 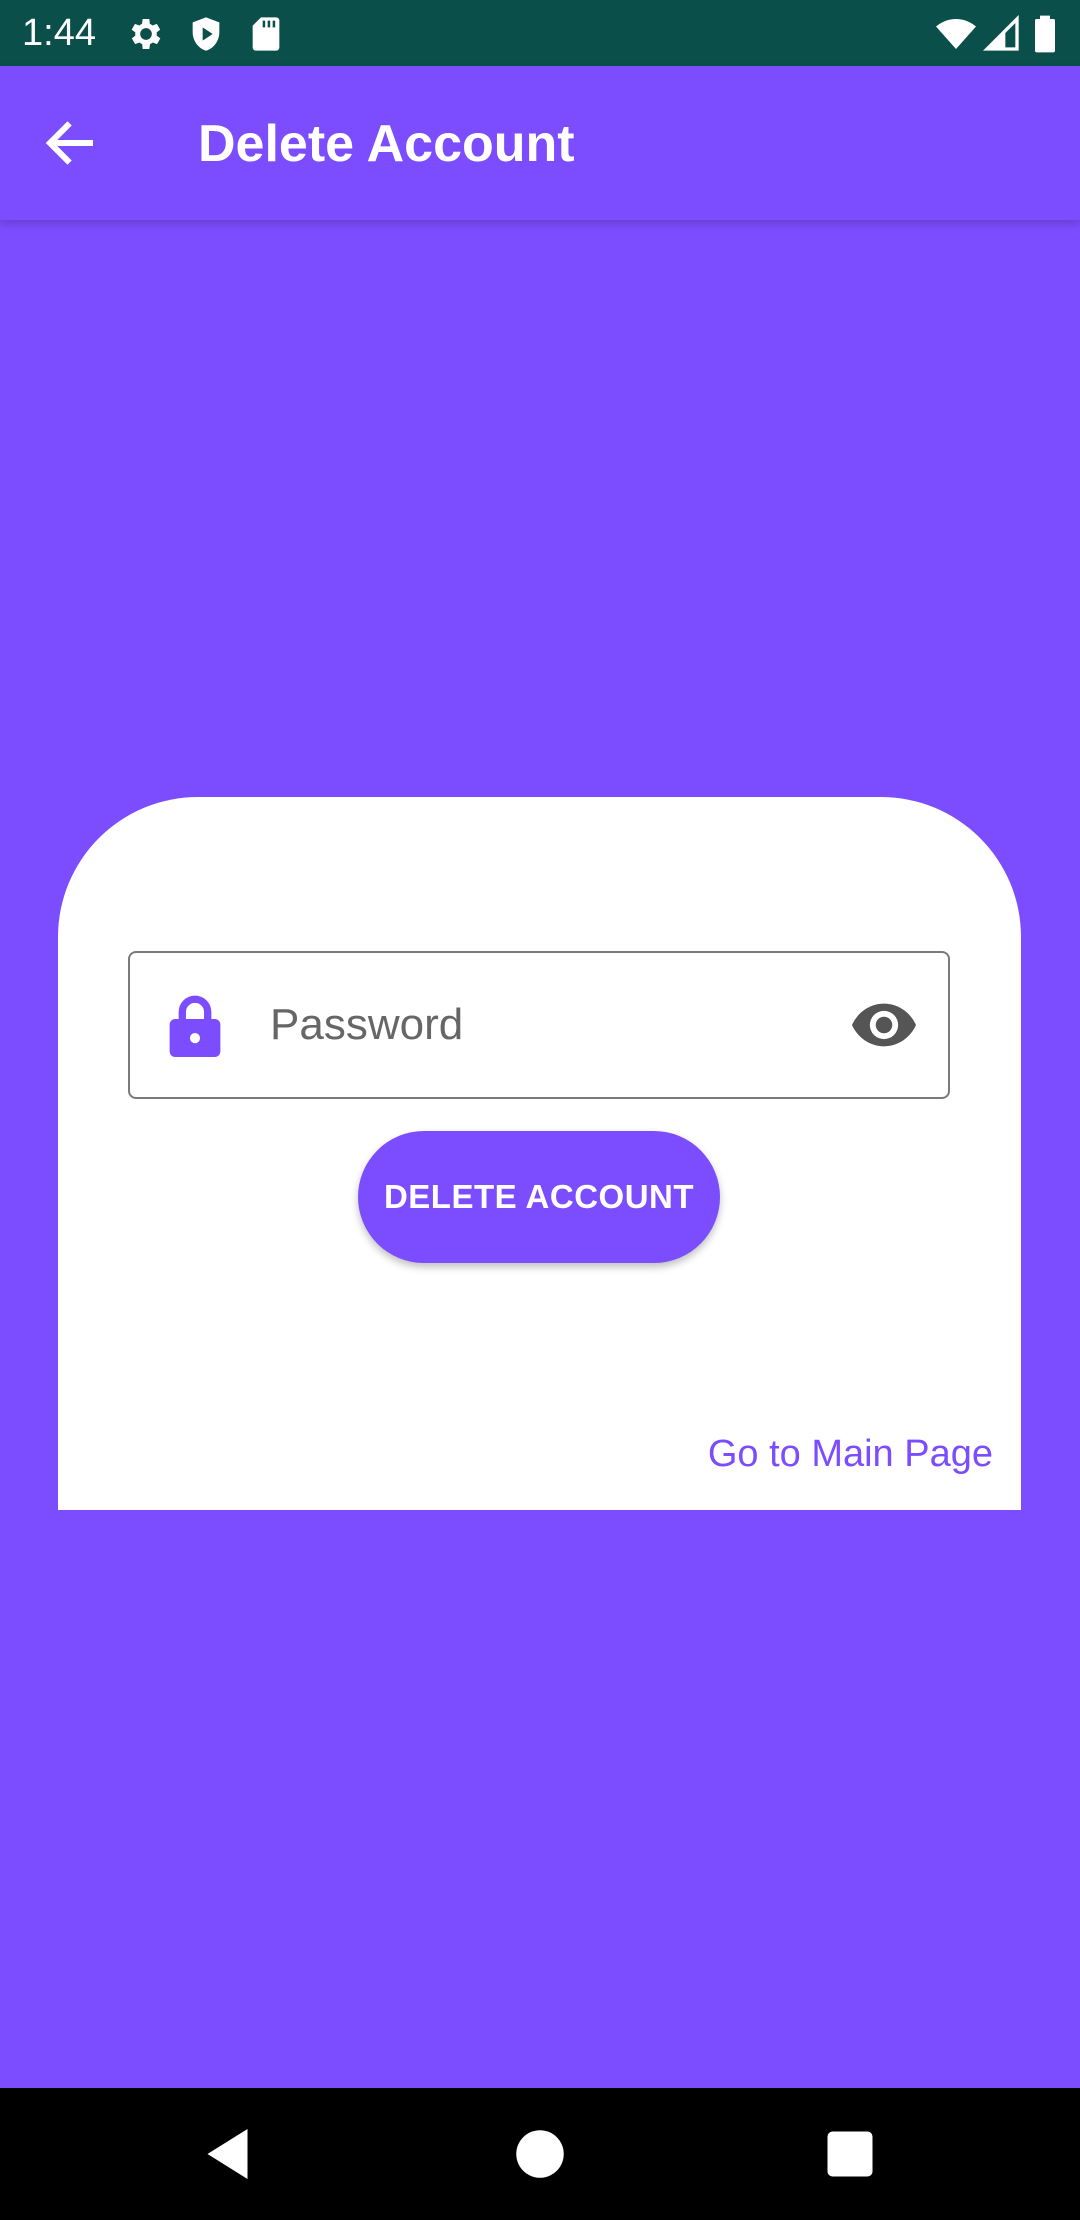 I want to click on signal-icon, so click(x=1002, y=34).